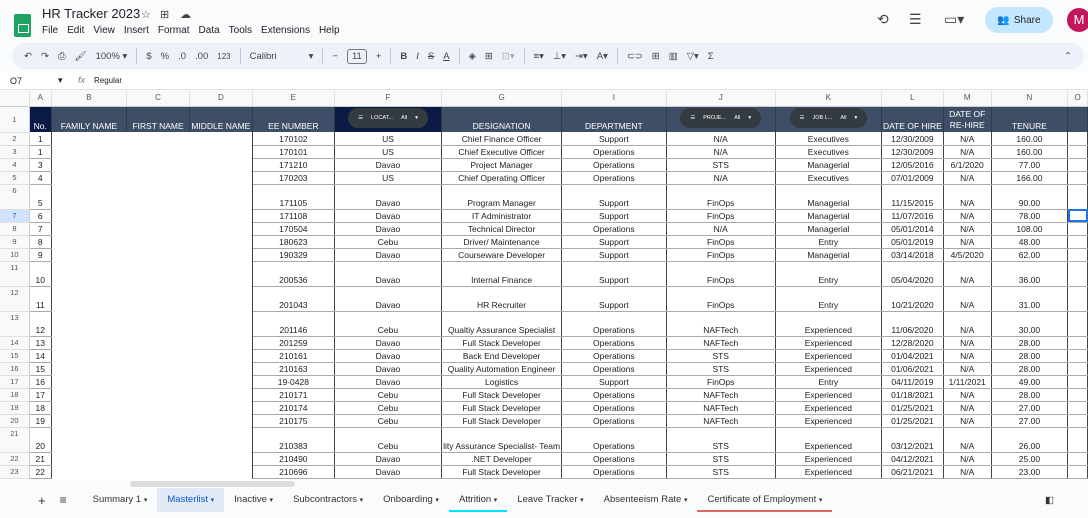  Describe the element at coordinates (15, 421) in the screenshot. I see `row-header: 20` at that location.